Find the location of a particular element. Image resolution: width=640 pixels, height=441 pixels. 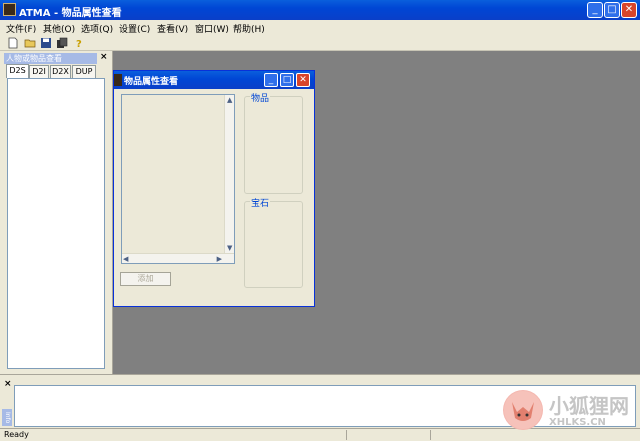

close-button: ✕ is located at coordinates (629, 10).